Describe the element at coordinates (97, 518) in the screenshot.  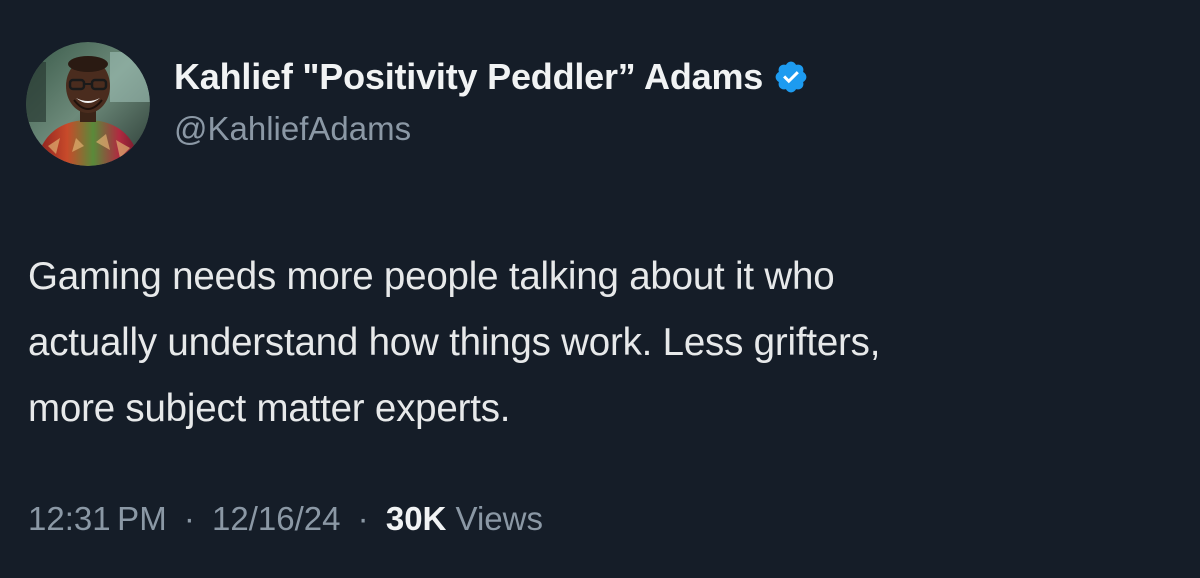
I see `tweet-time: 12:31 PM` at that location.